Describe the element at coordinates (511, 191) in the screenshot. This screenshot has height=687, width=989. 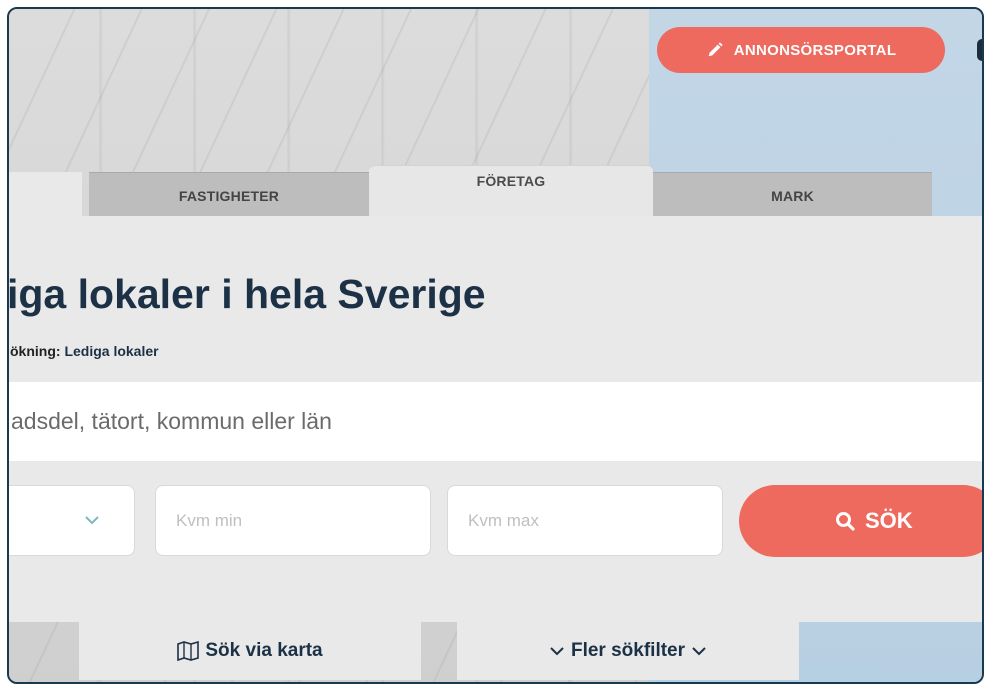
I see `tab-foretag: FÖRETAG` at that location.